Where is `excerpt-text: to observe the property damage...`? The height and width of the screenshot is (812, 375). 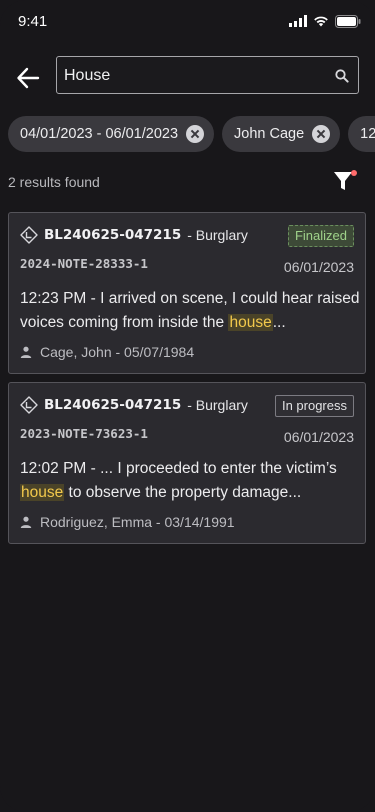
excerpt-text: to observe the property damage... is located at coordinates (183, 492).